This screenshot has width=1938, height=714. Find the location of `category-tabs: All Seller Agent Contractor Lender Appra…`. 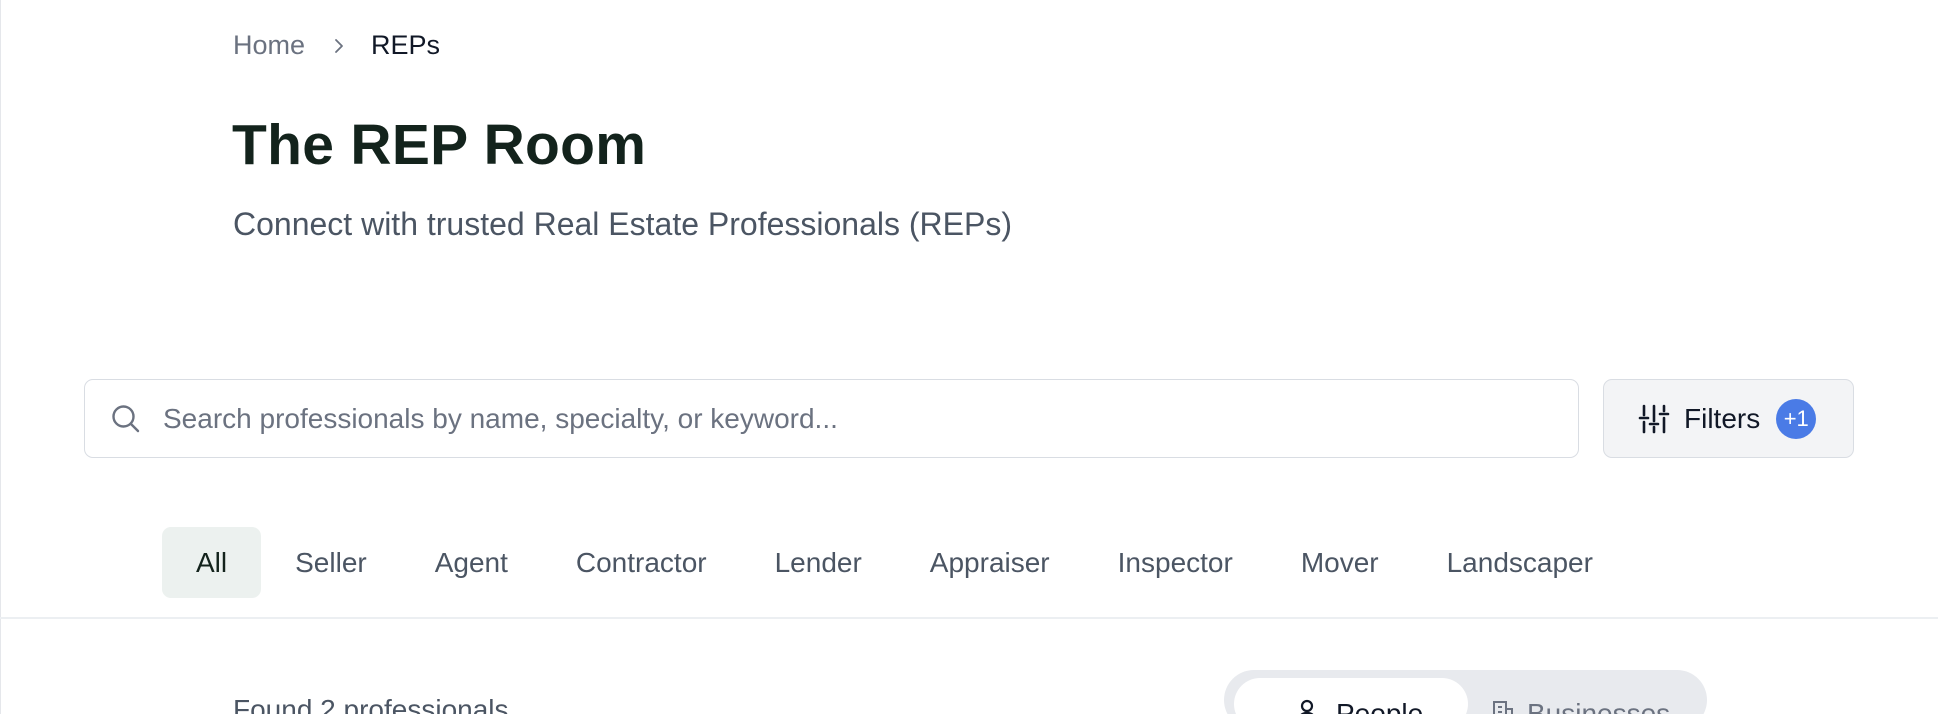

category-tabs: All Seller Agent Contractor Lender Appra… is located at coordinates (894, 562).